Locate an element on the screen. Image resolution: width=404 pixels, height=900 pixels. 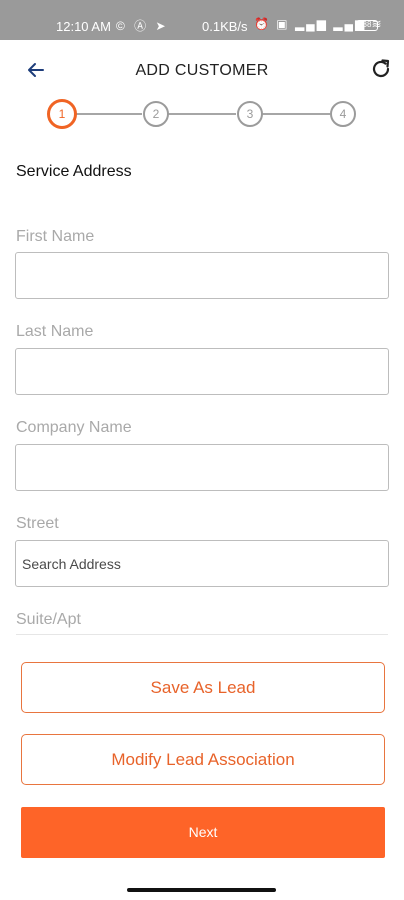
company-name-input is located at coordinates (202, 467).